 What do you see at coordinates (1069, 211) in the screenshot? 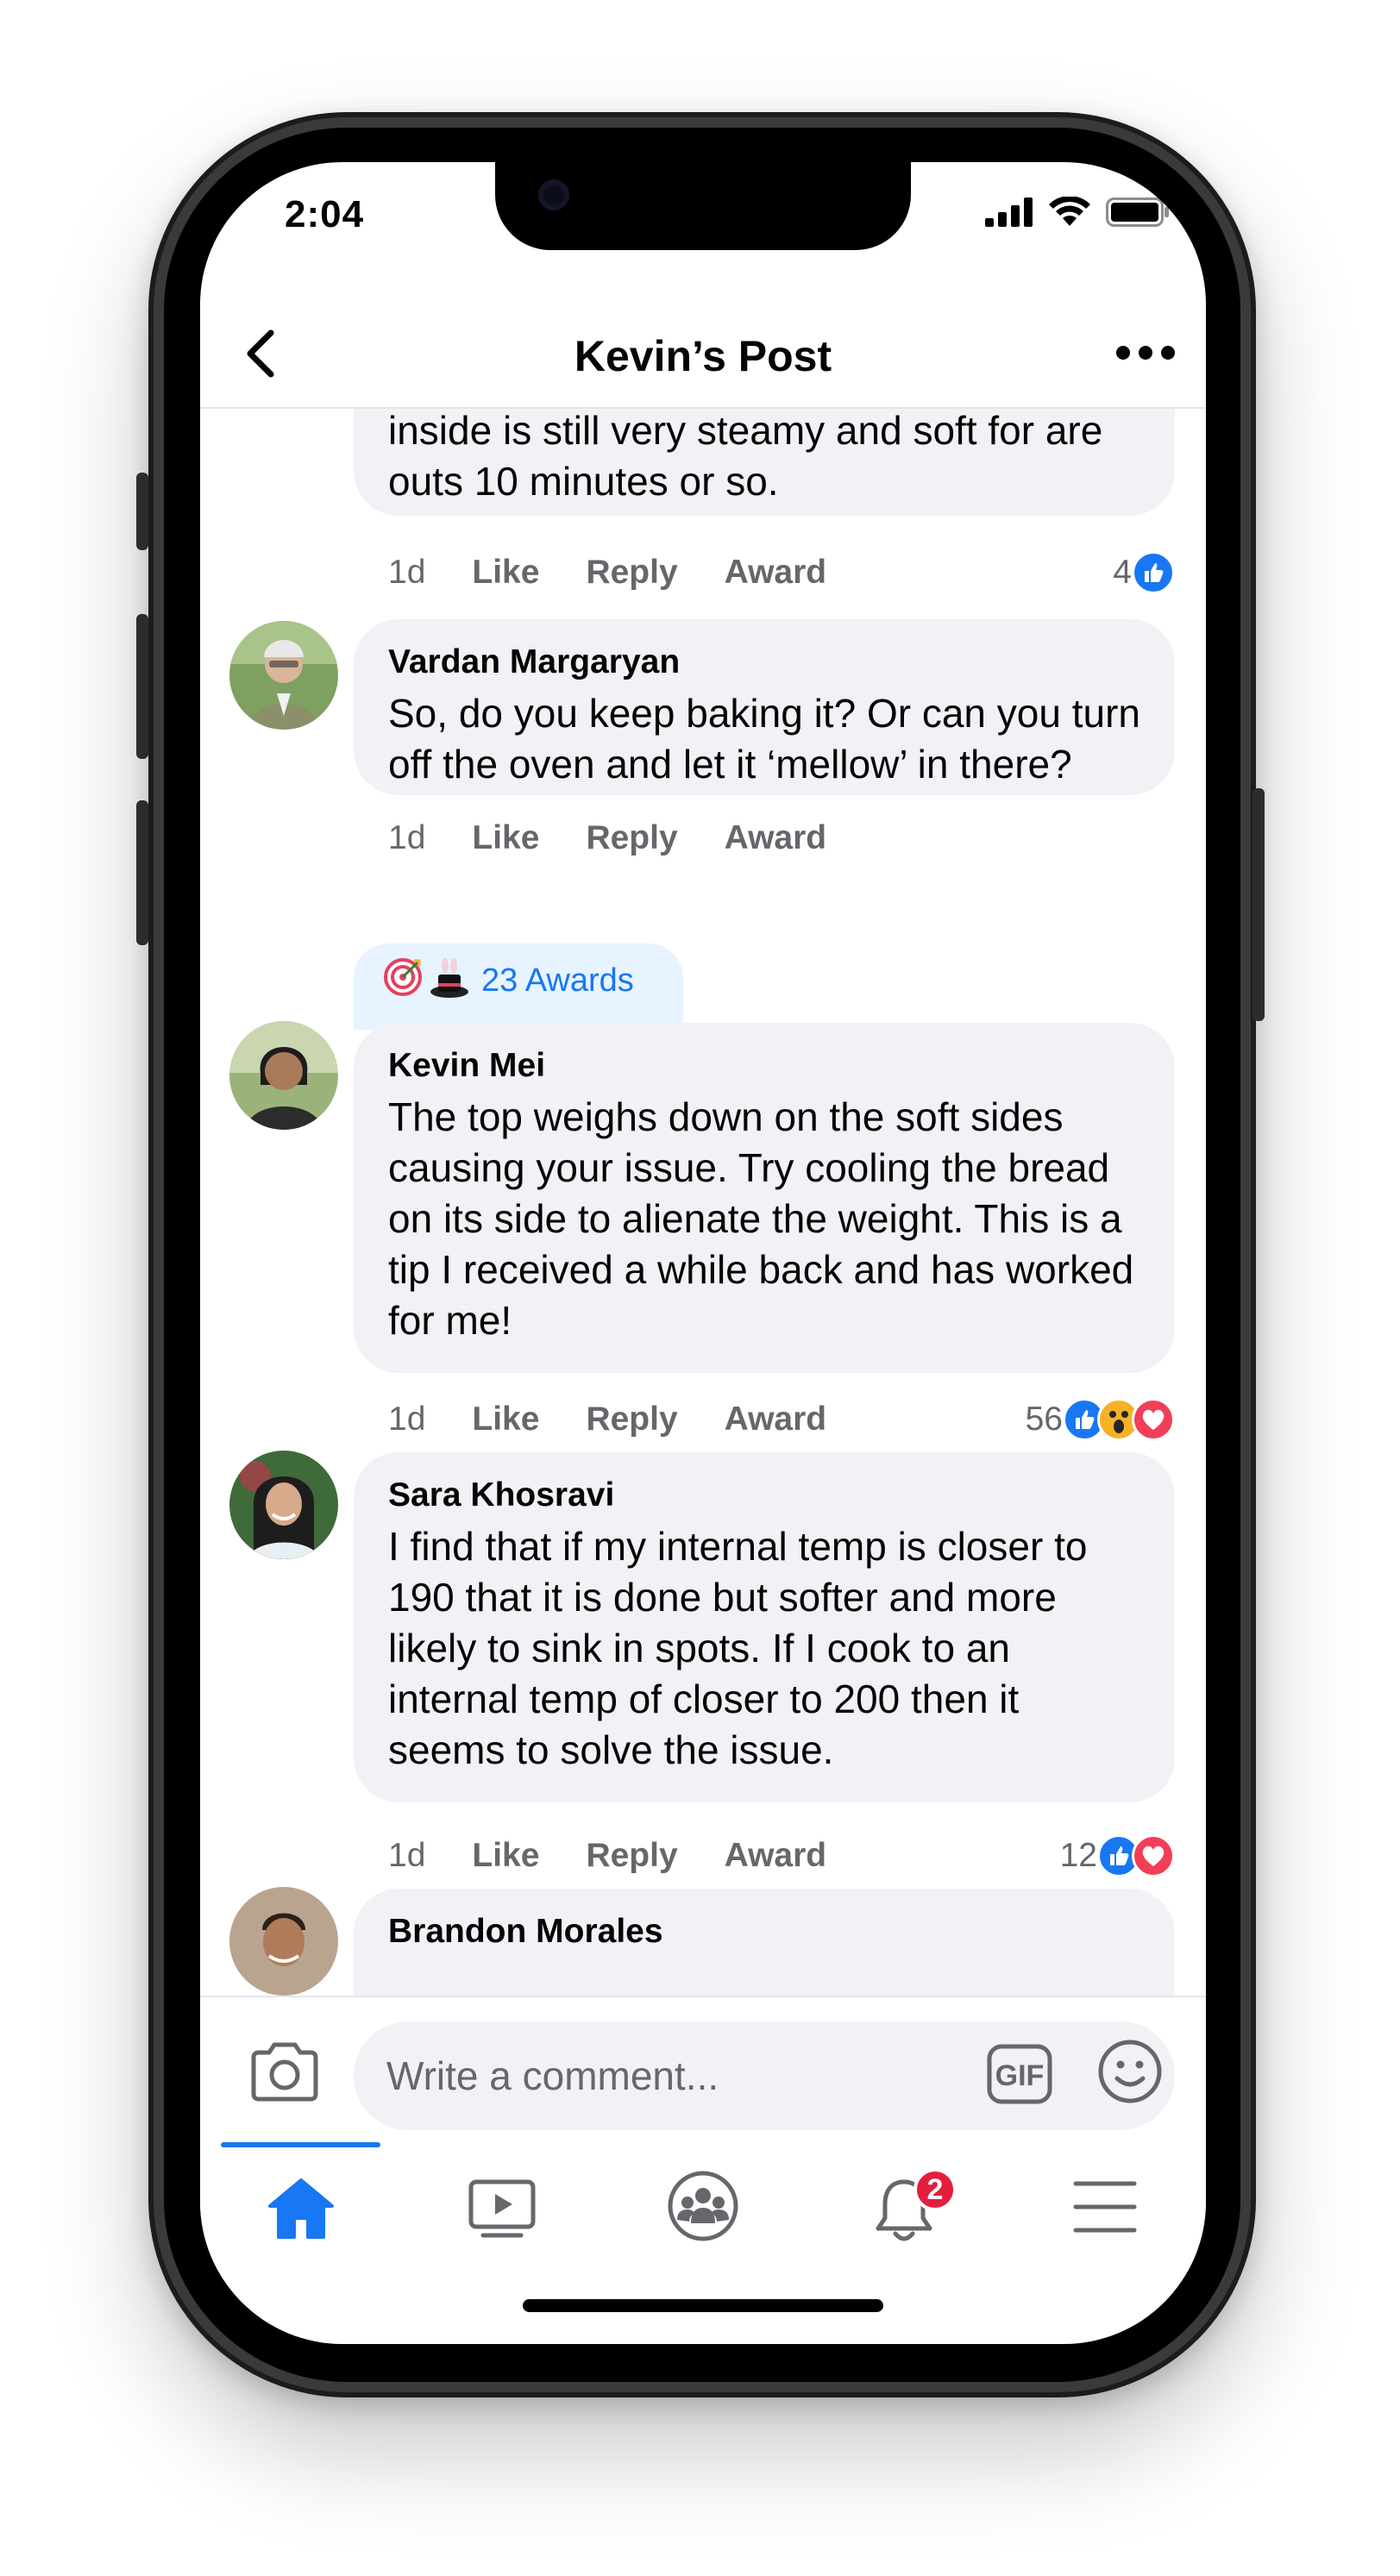
I see `wifi-icon` at bounding box center [1069, 211].